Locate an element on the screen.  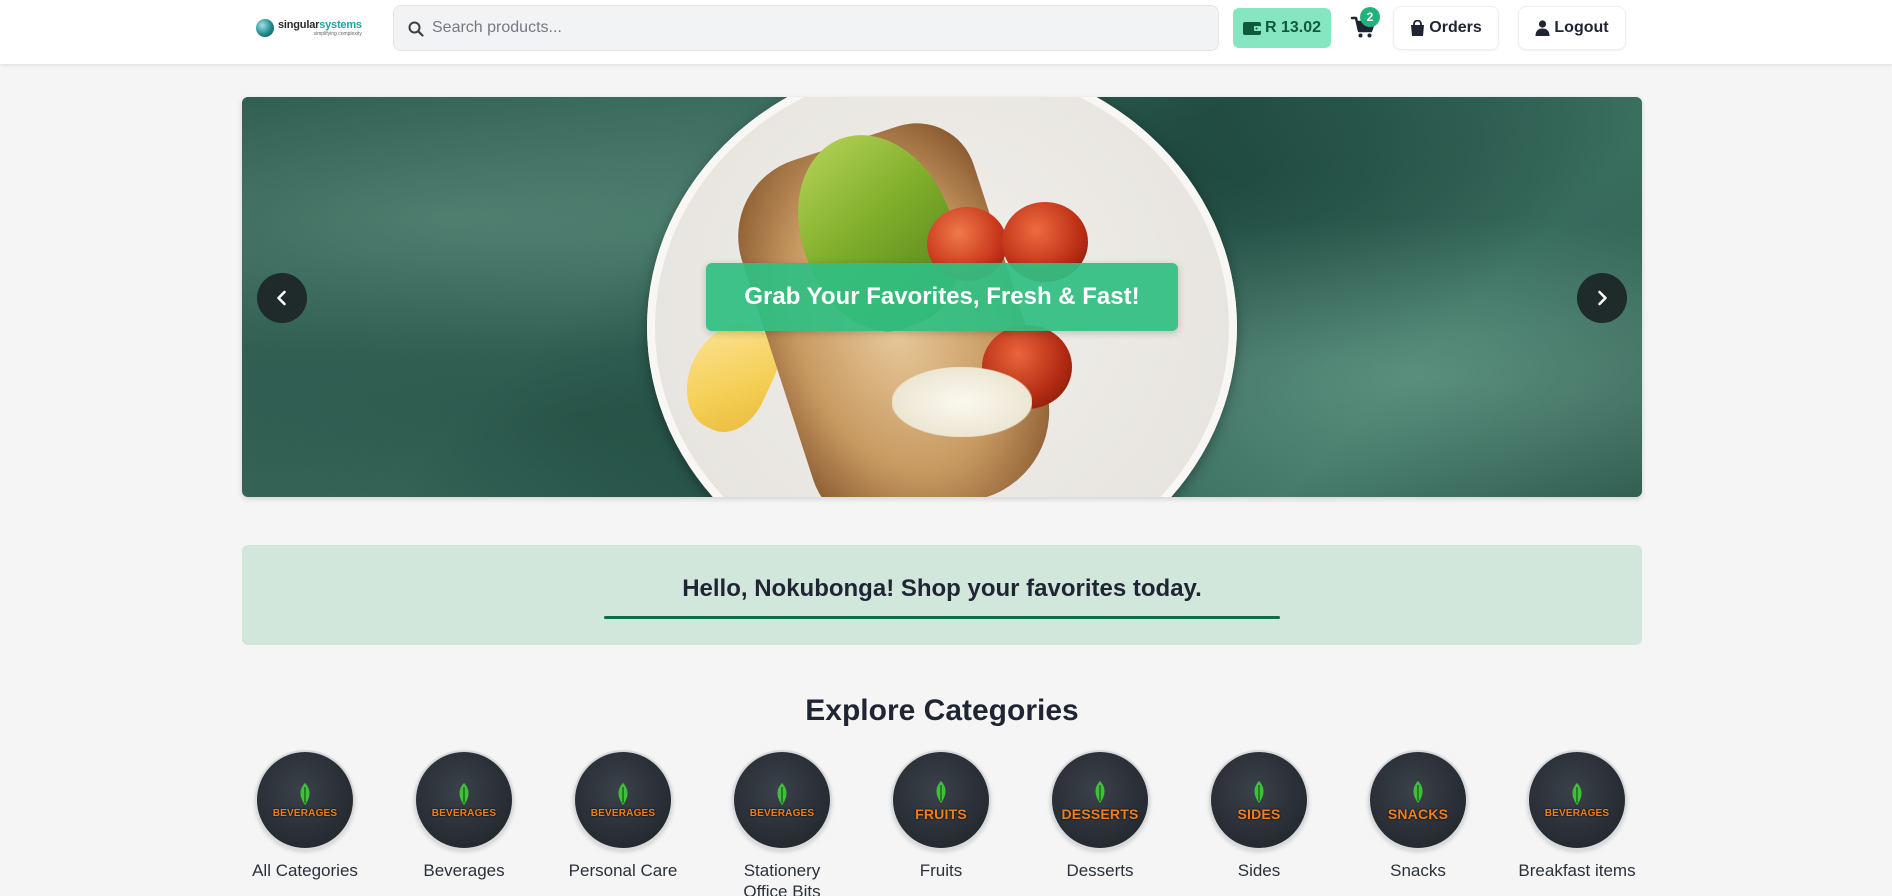
category-item: SIDES Sides is located at coordinates (1259, 815).